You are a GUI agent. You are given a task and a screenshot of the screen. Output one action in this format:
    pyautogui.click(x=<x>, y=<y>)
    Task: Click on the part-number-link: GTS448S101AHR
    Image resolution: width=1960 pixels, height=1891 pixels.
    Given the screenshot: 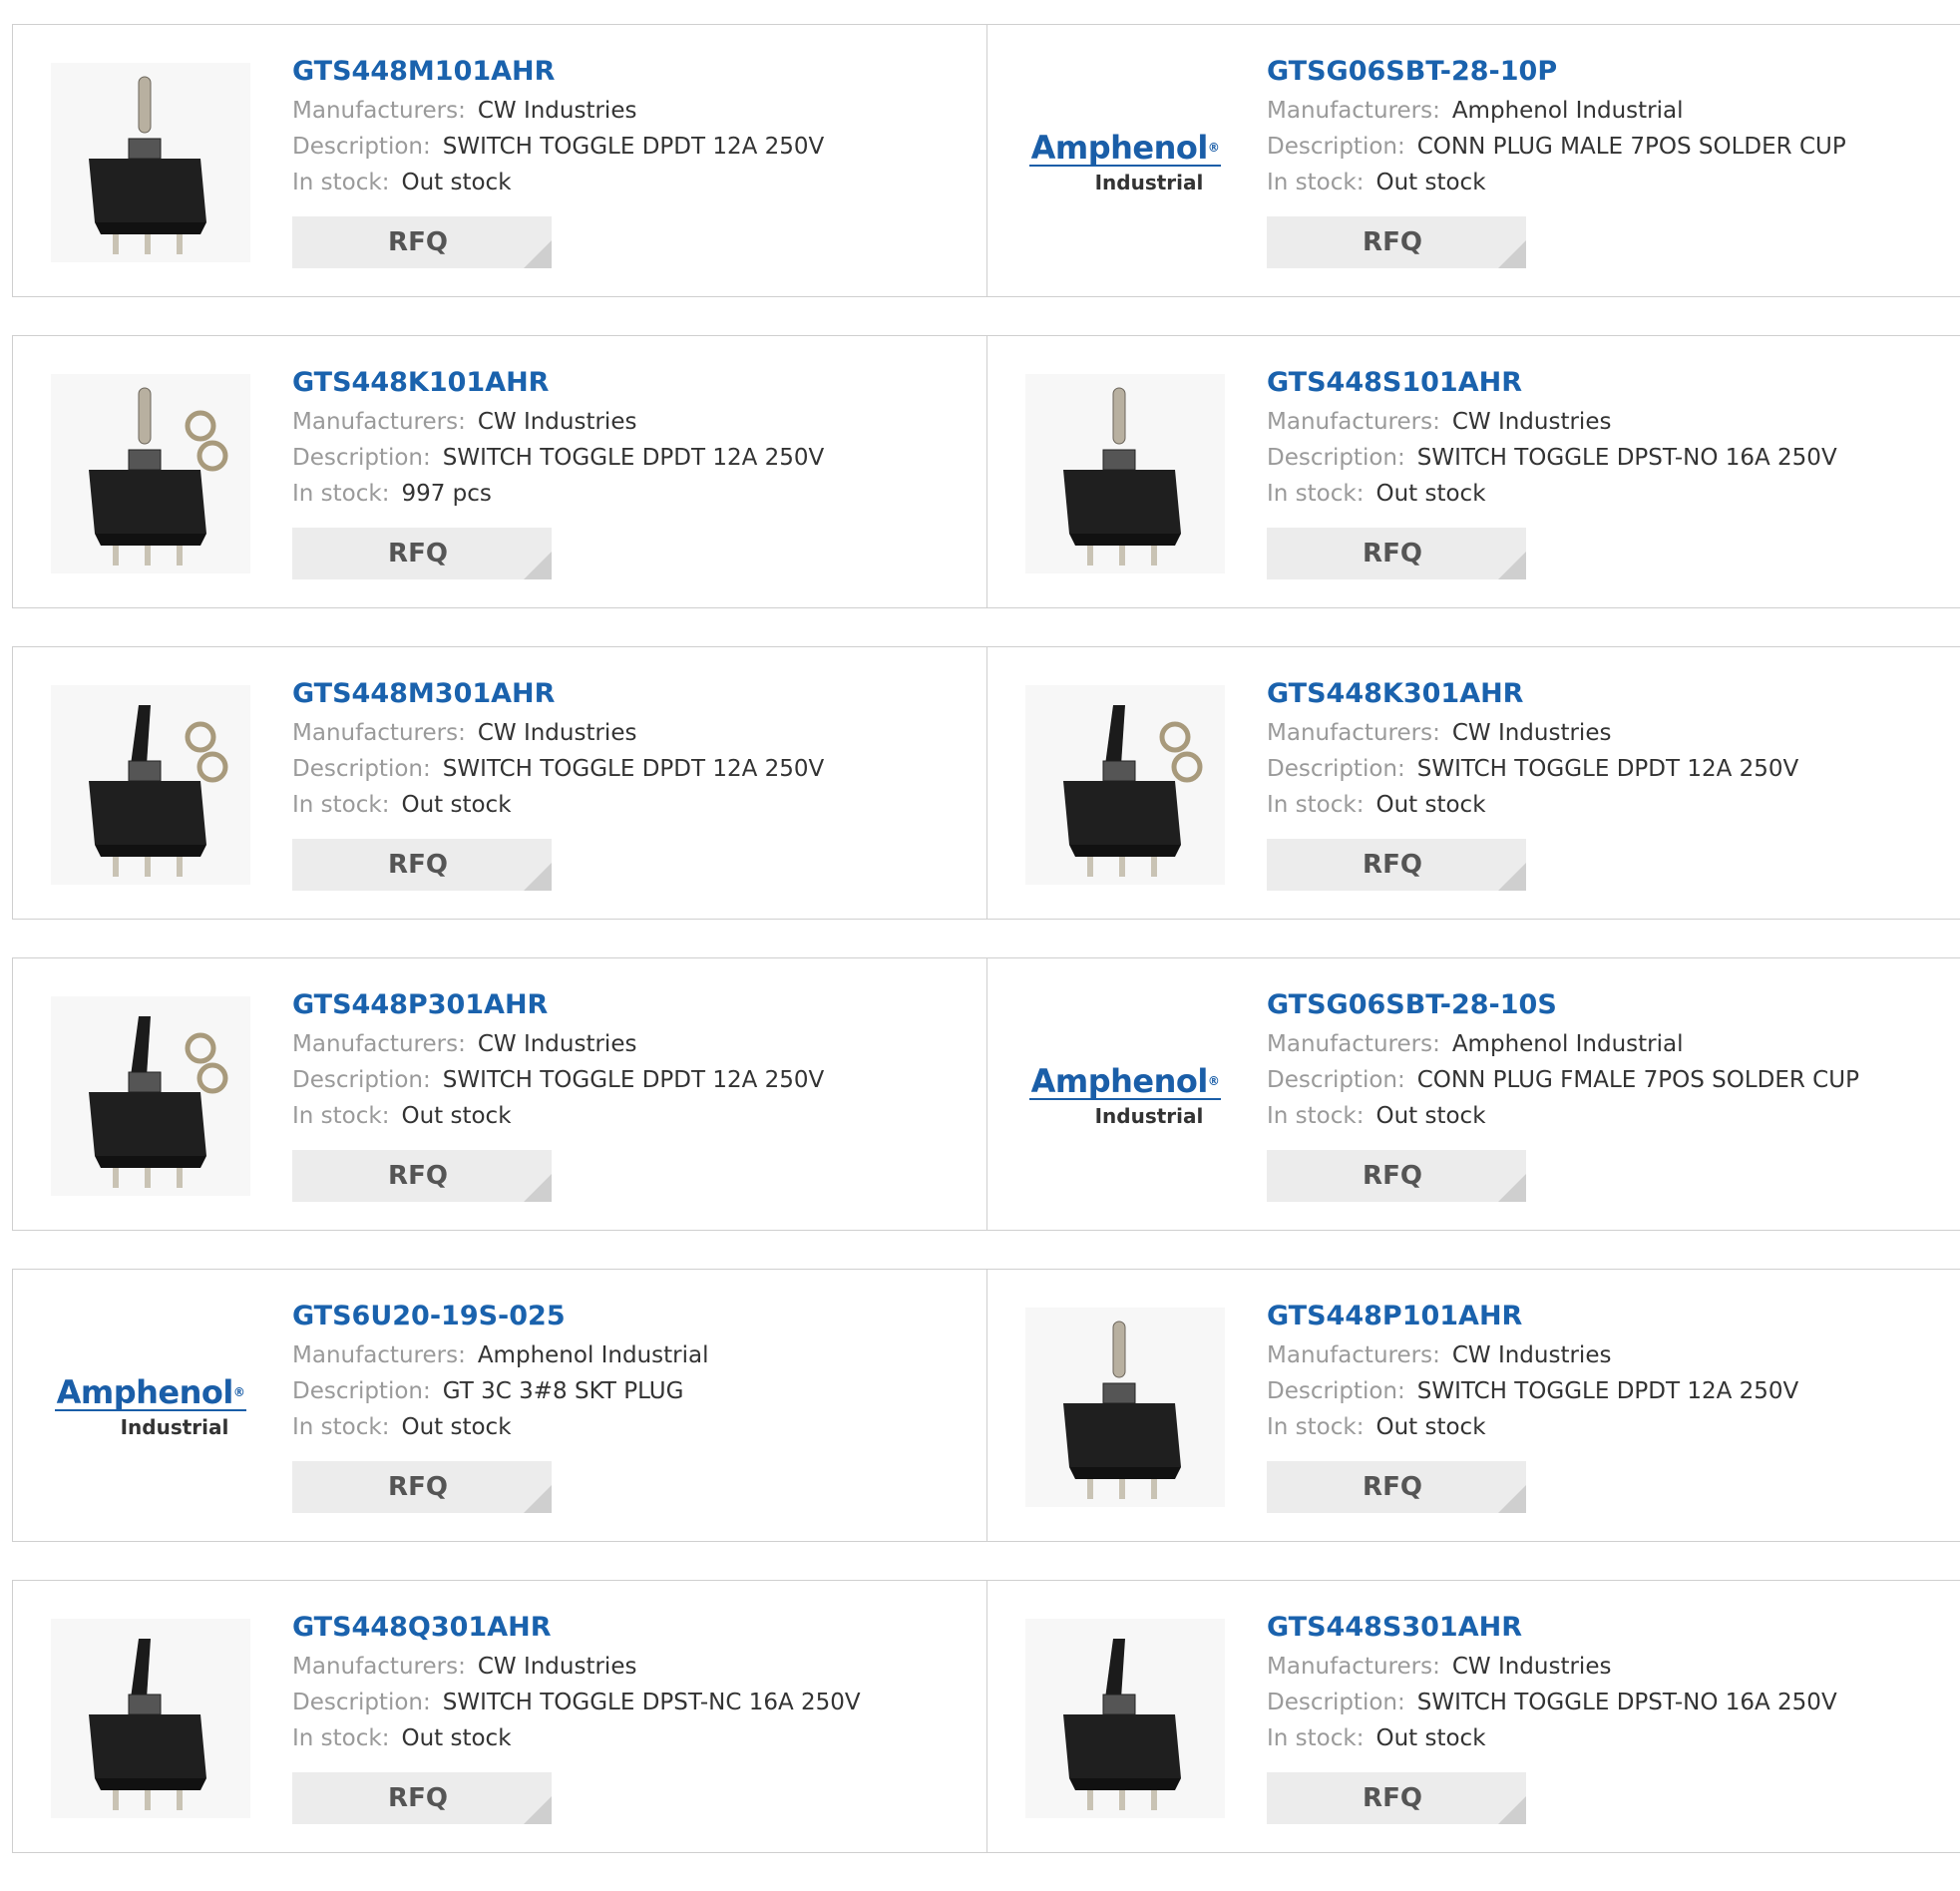 What is the action you would take?
    pyautogui.click(x=1604, y=383)
    